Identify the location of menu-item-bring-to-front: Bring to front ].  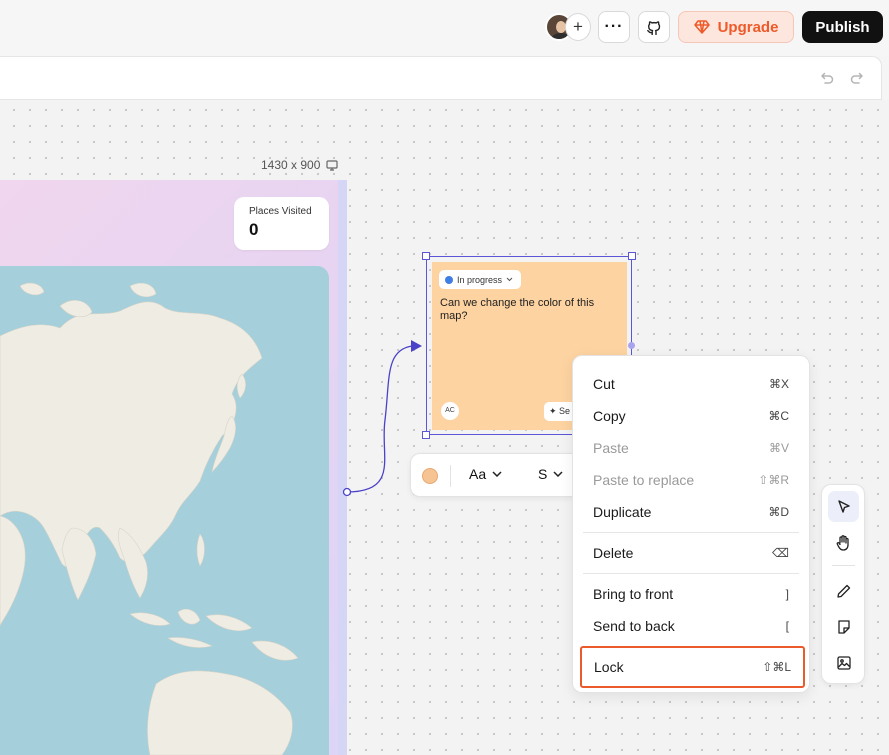
(691, 594).